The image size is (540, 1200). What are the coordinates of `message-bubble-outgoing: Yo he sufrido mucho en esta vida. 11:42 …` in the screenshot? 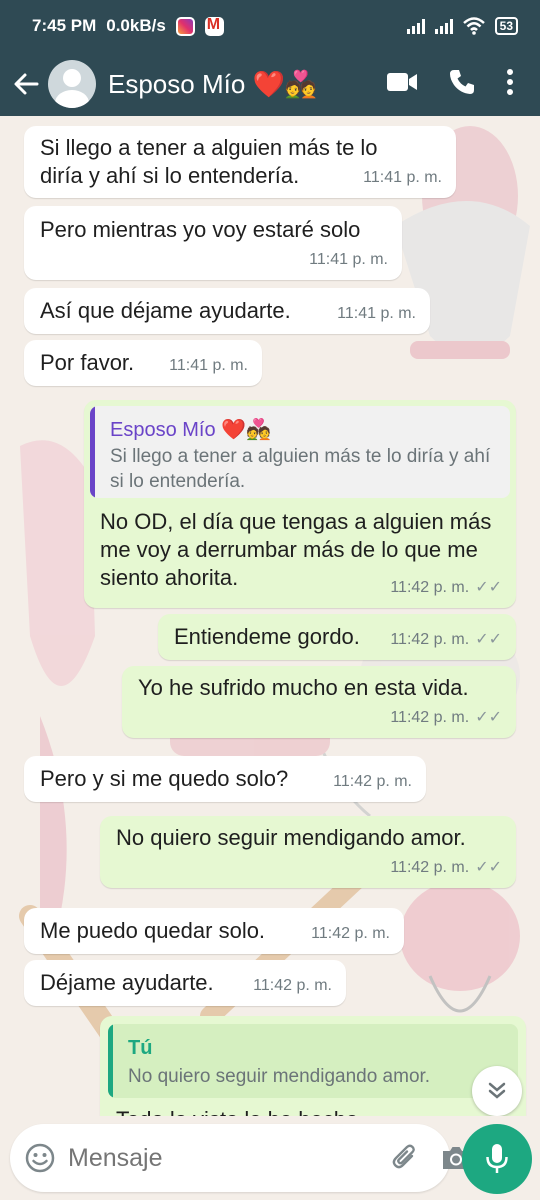 It's located at (319, 702).